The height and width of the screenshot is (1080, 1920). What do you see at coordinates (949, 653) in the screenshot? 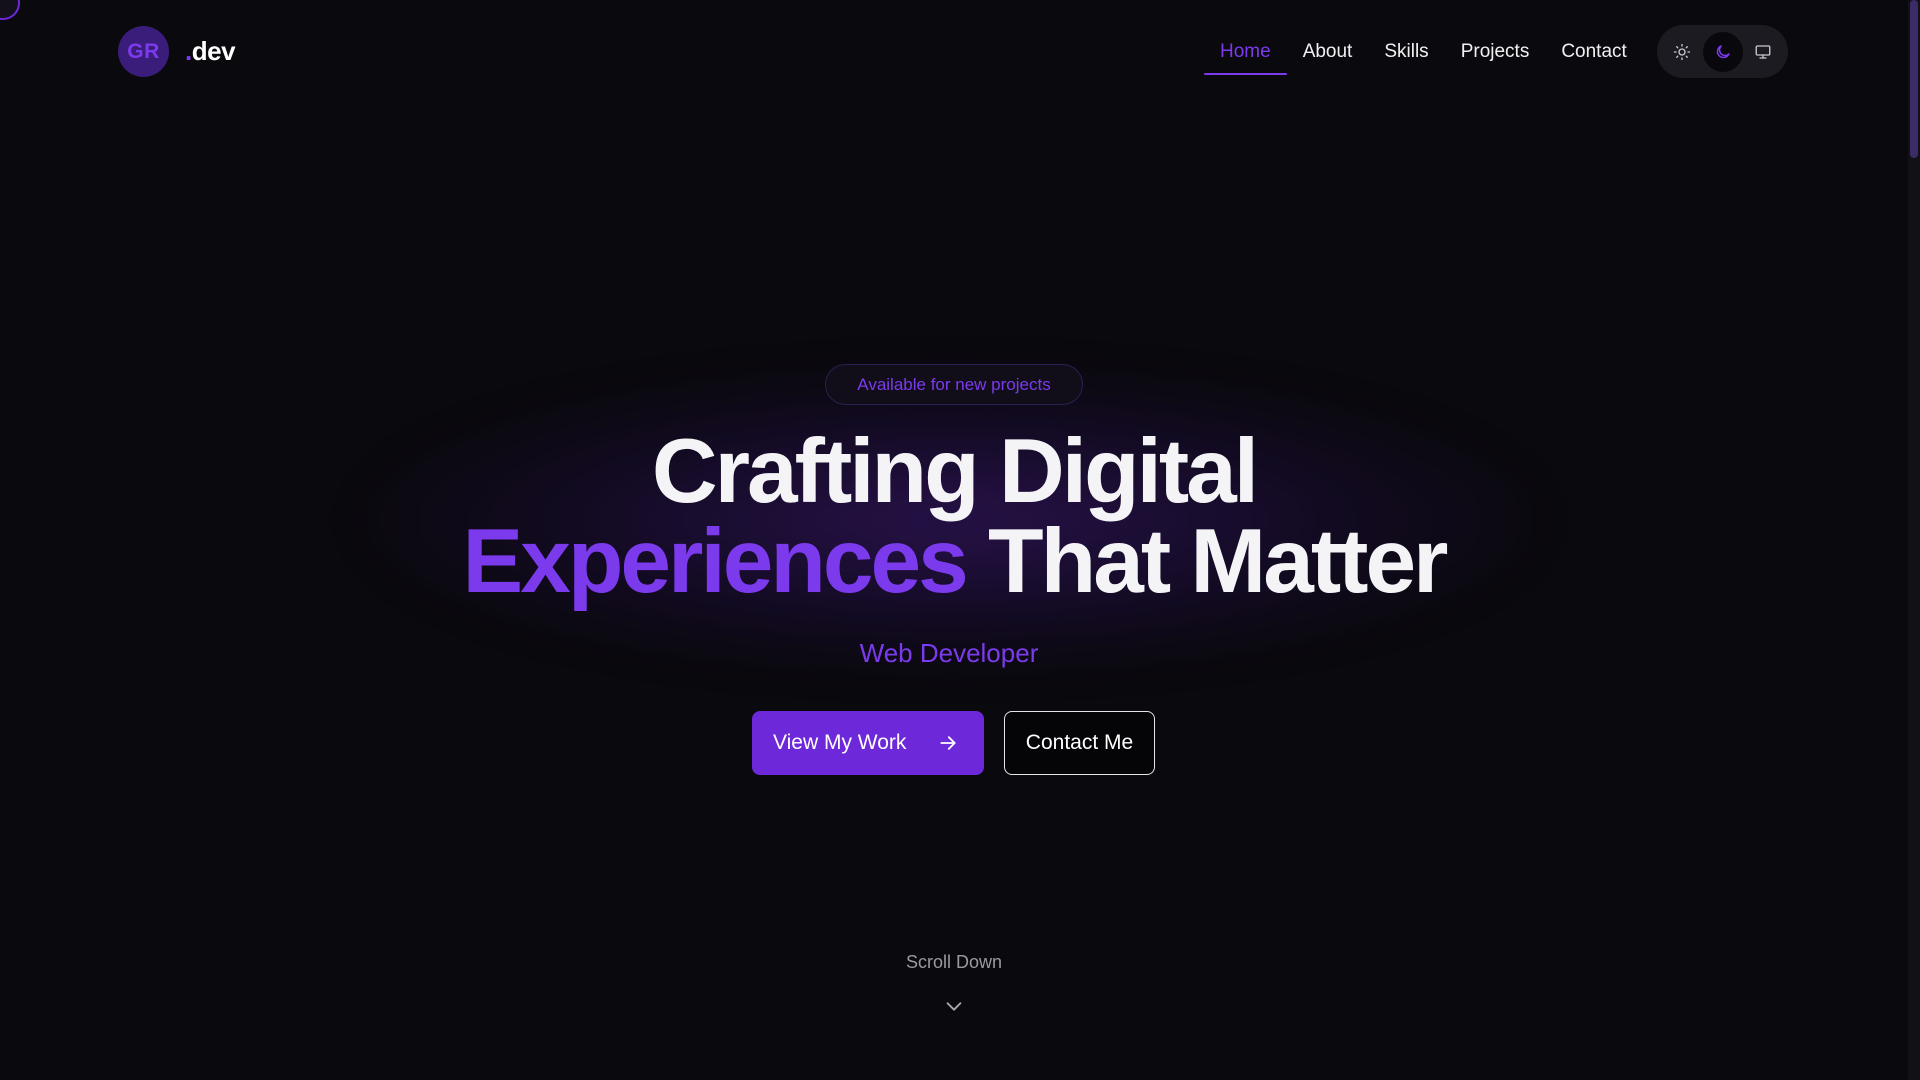
I see `role-subtitle: Web Developer` at bounding box center [949, 653].